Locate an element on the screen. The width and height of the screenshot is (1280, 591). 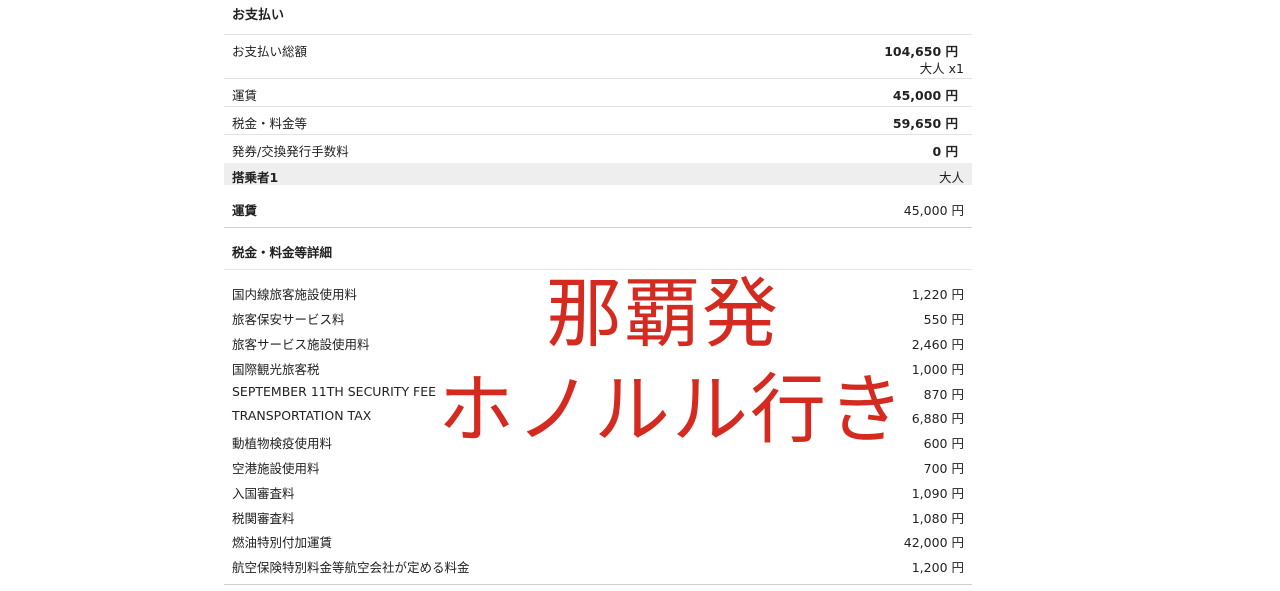
passenger-header: 搭乗者1 大人 is located at coordinates (598, 174).